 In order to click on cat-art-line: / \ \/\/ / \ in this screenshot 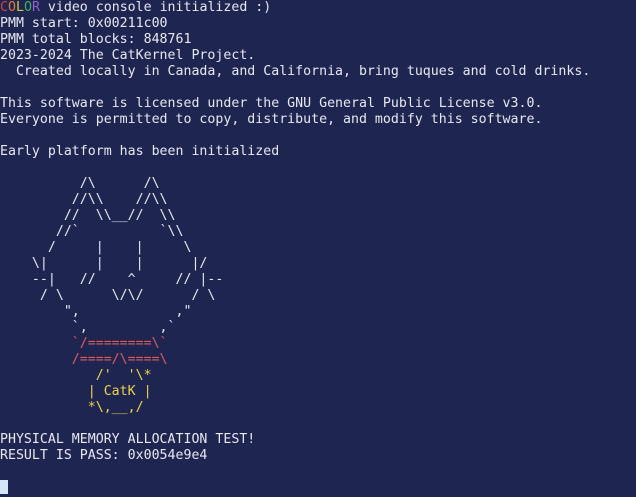, I will do `click(108, 295)`.